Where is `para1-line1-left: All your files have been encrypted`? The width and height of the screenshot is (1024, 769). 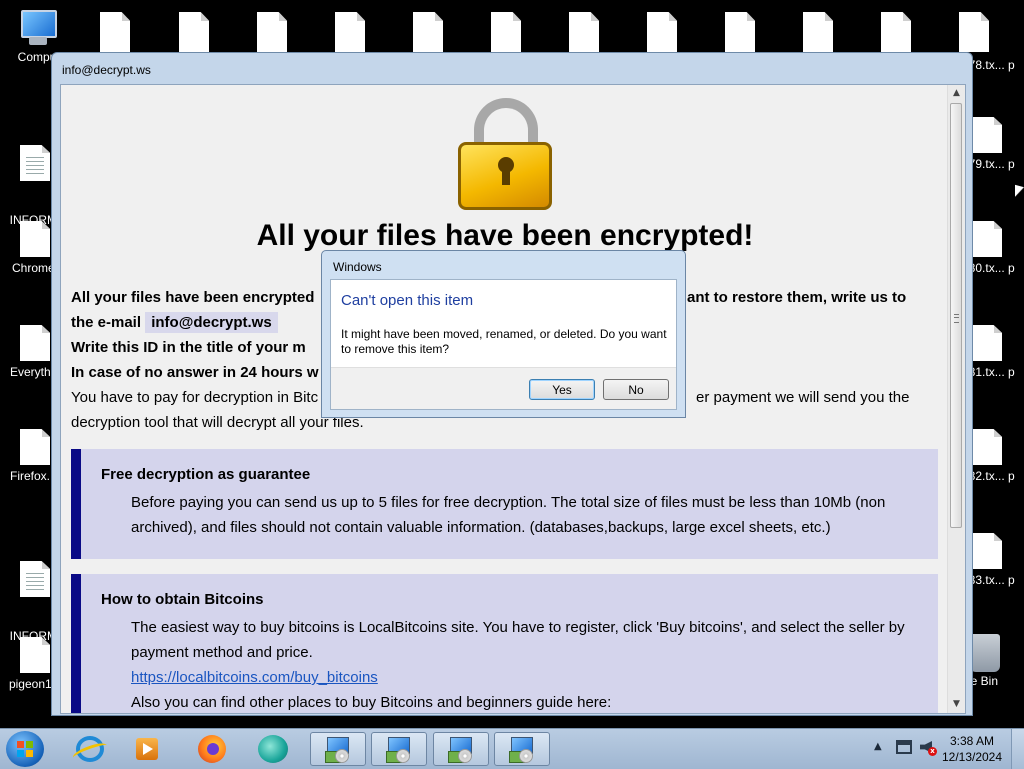 para1-line1-left: All your files have been encrypted is located at coordinates (193, 297).